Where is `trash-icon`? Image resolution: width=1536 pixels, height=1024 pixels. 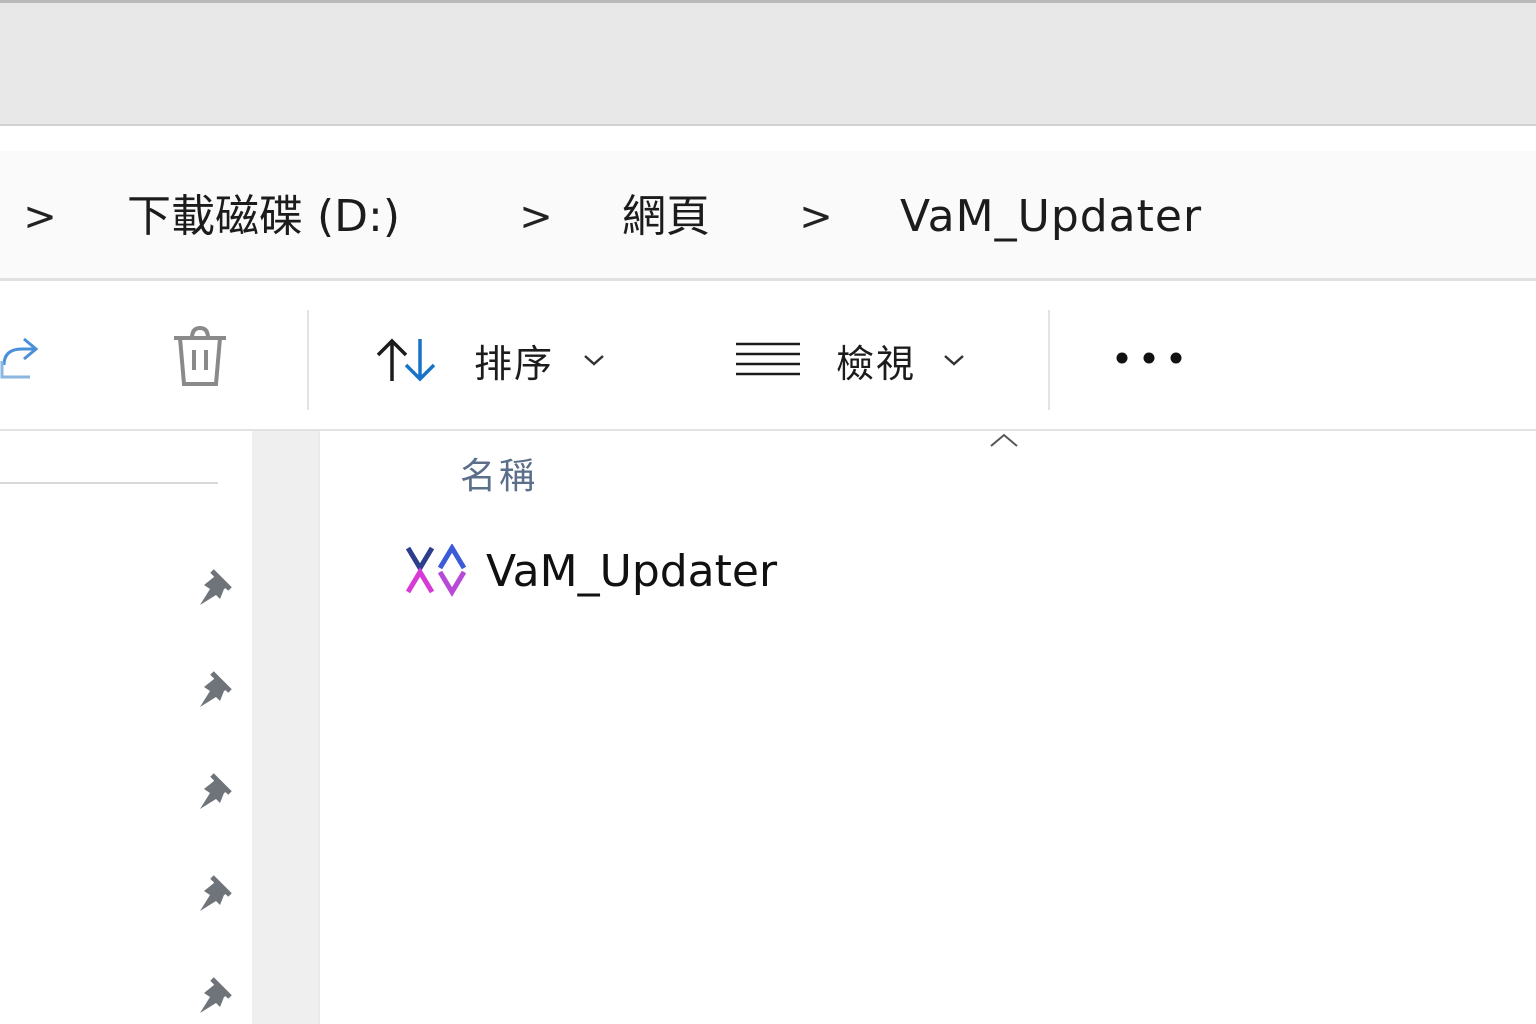
trash-icon is located at coordinates (200, 355).